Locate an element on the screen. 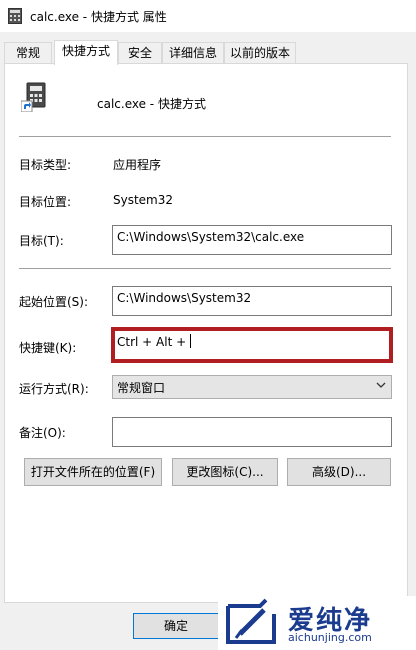  run-label: 运行方式(R): is located at coordinates (54, 389).